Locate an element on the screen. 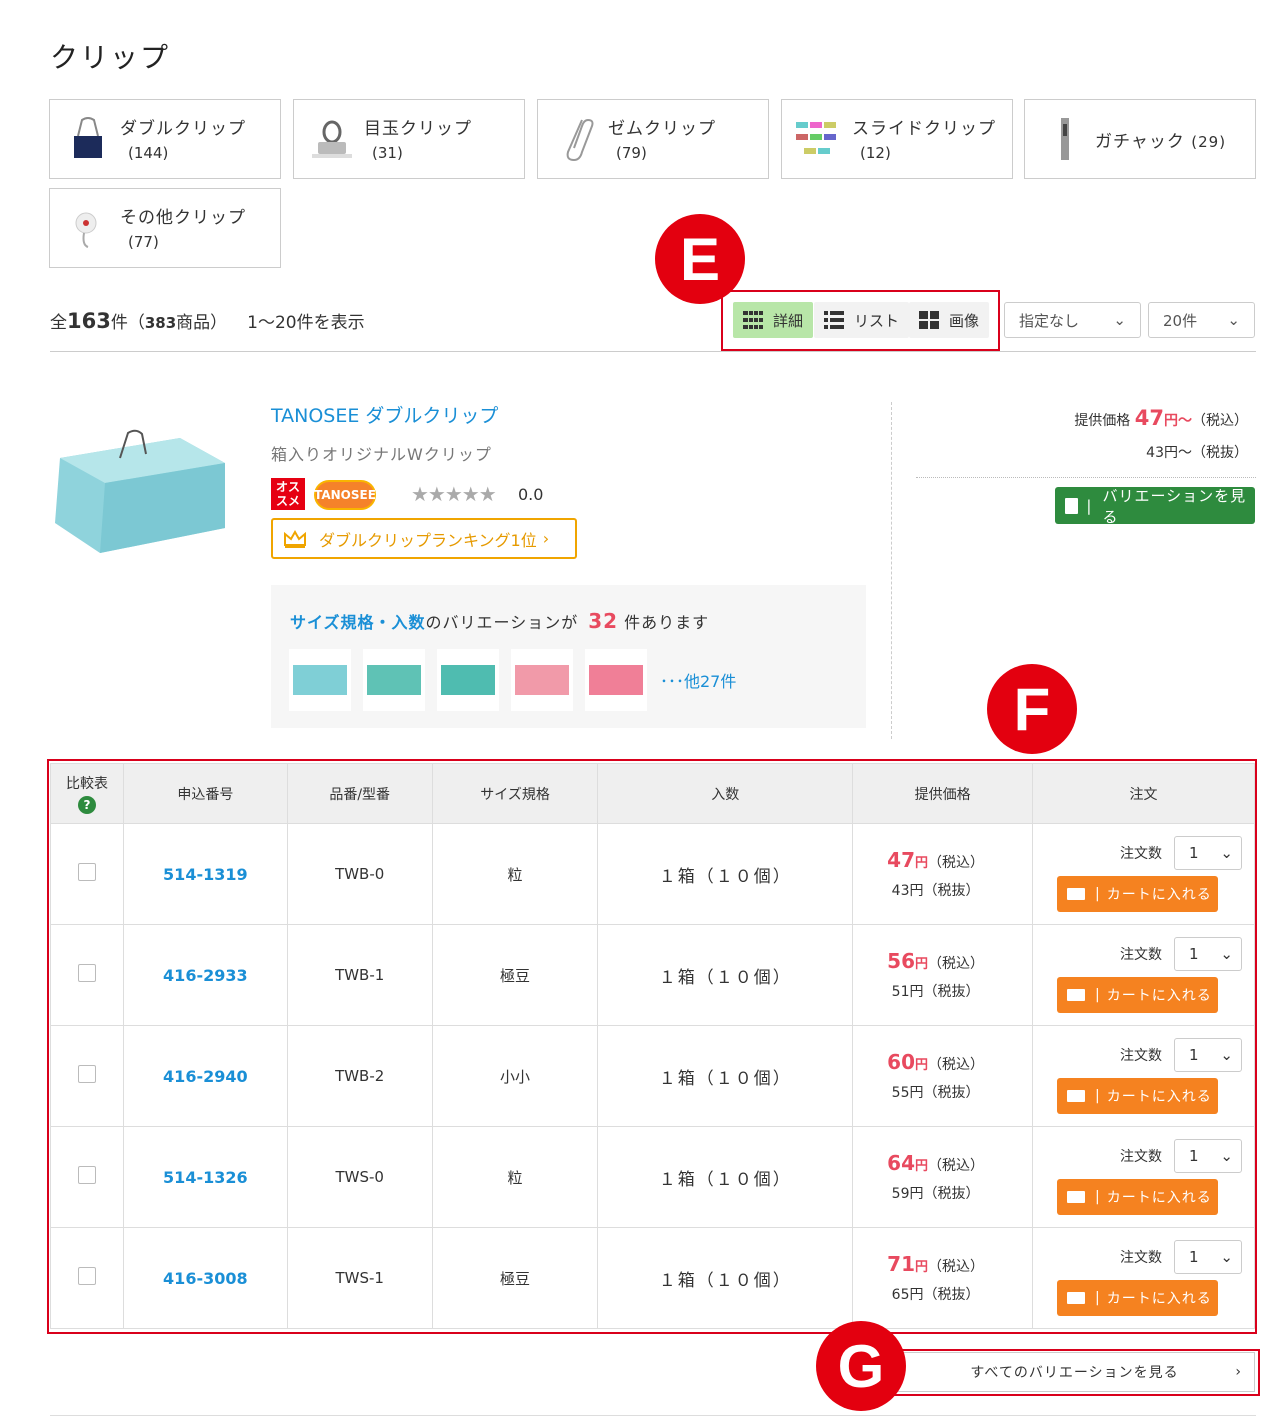  order-code-link: 514-1326 is located at coordinates (205, 1177).